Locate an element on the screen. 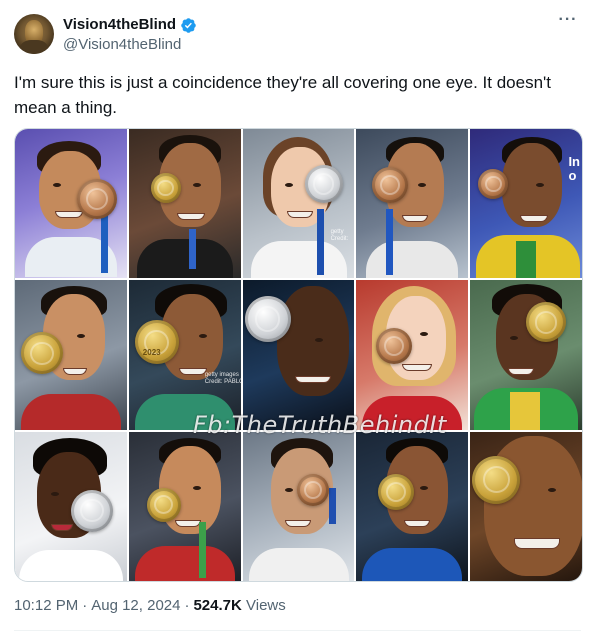  collage-photo: 2023 getty images Credit: PABLO VER is located at coordinates (184, 355).